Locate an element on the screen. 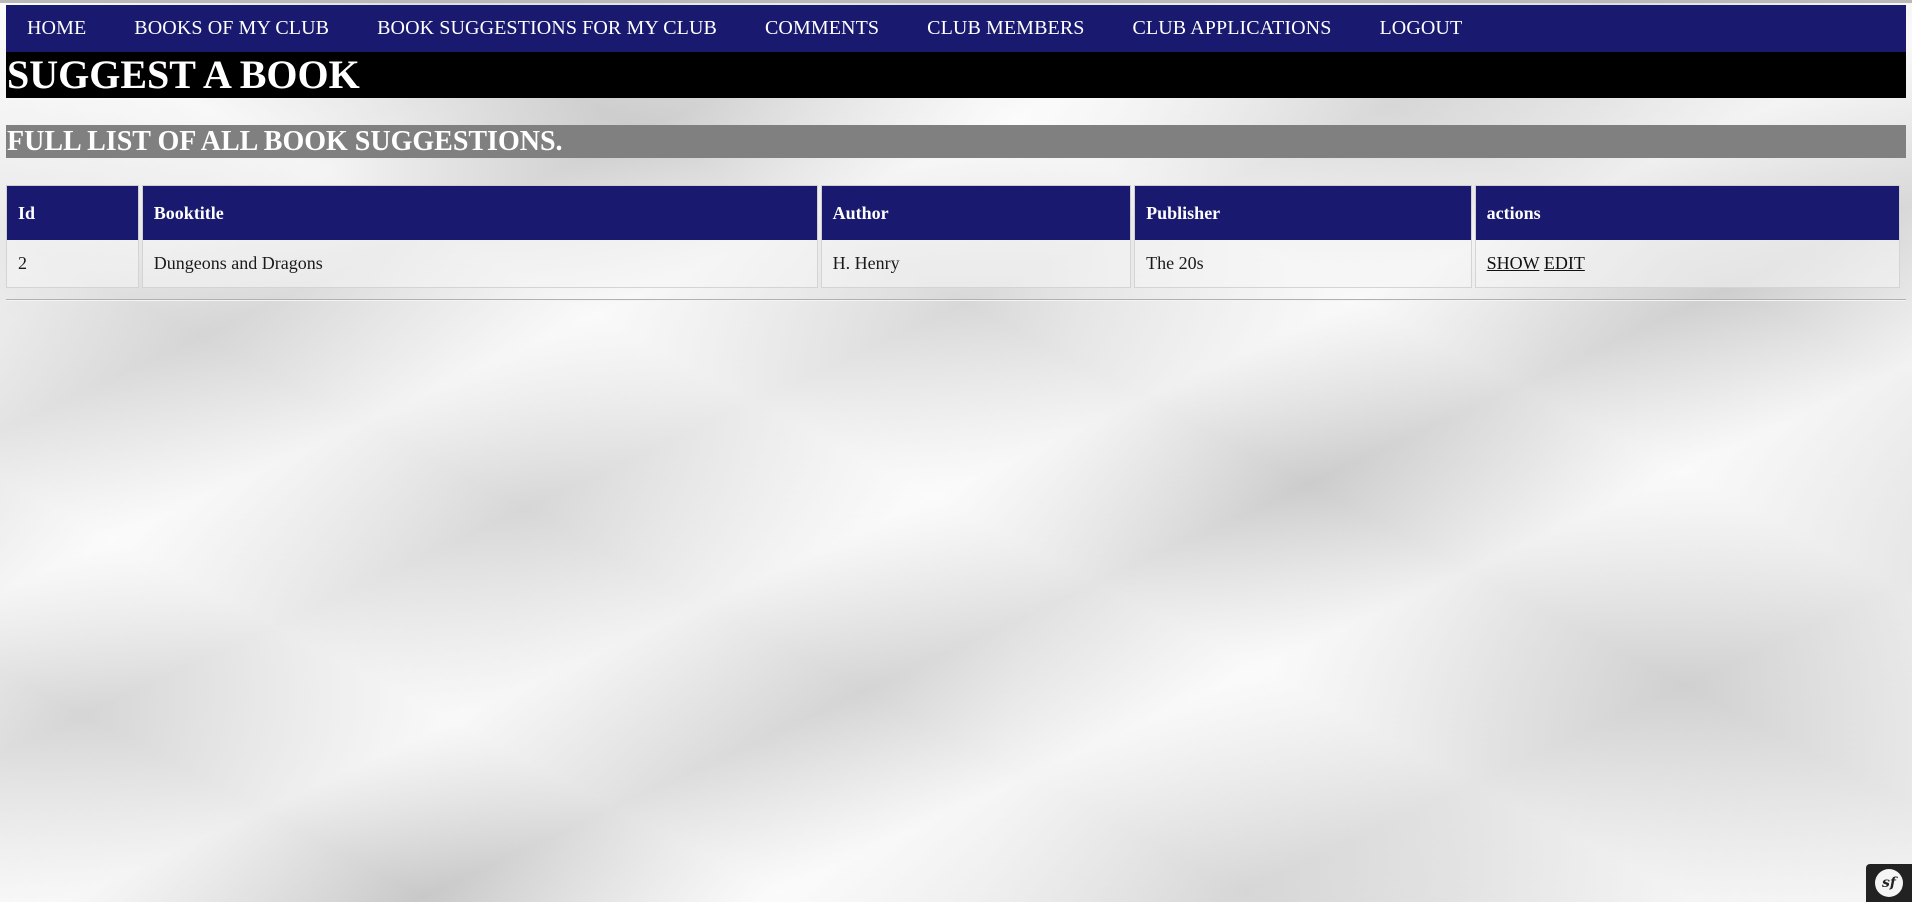 The image size is (1912, 902). symfony-logo-icon: sf is located at coordinates (1889, 883).